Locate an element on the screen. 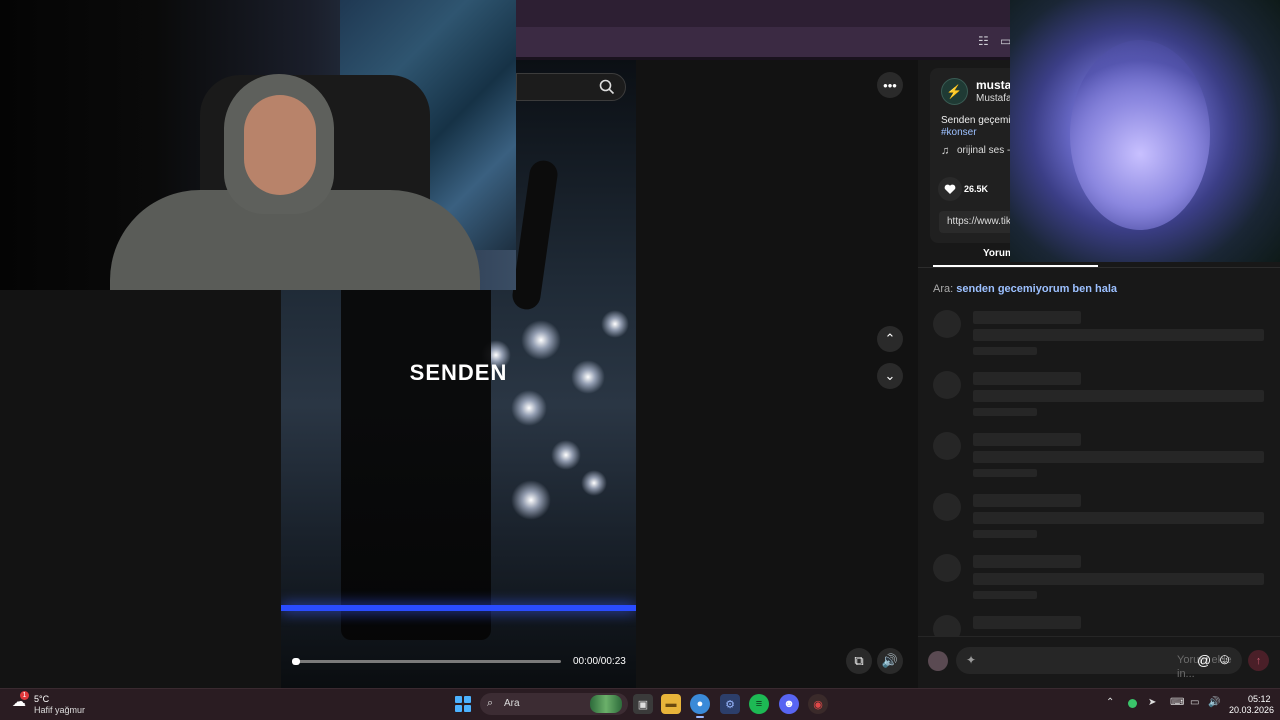  chevron-down-icon: ⌄ is located at coordinates (890, 375).